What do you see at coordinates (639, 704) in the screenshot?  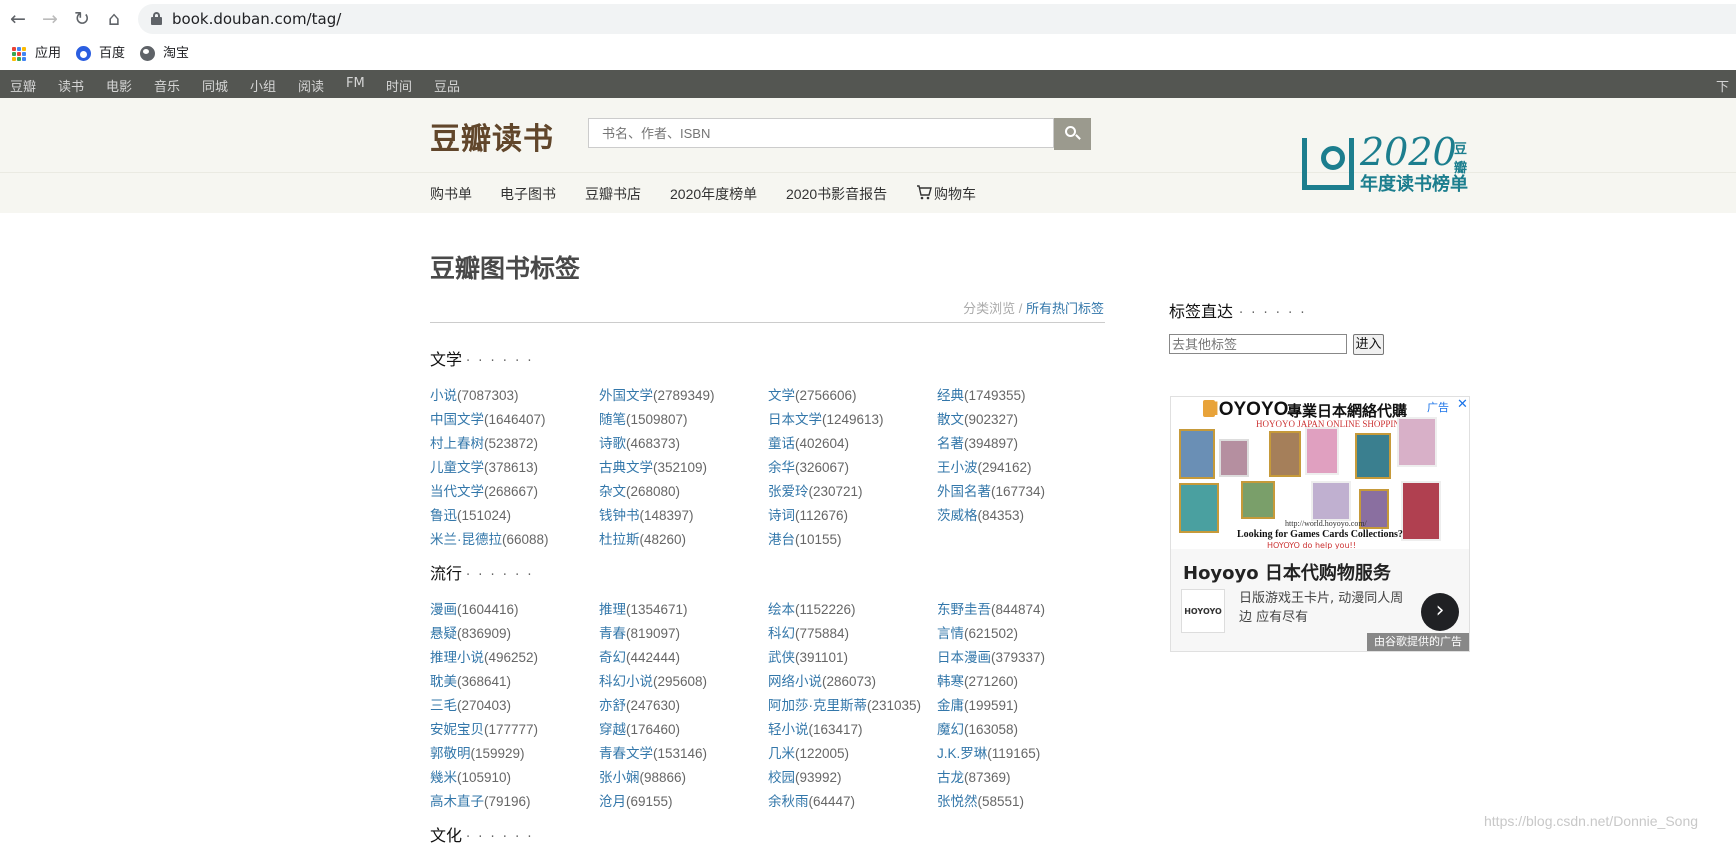 I see `tag-item: 亦舒(247630)` at bounding box center [639, 704].